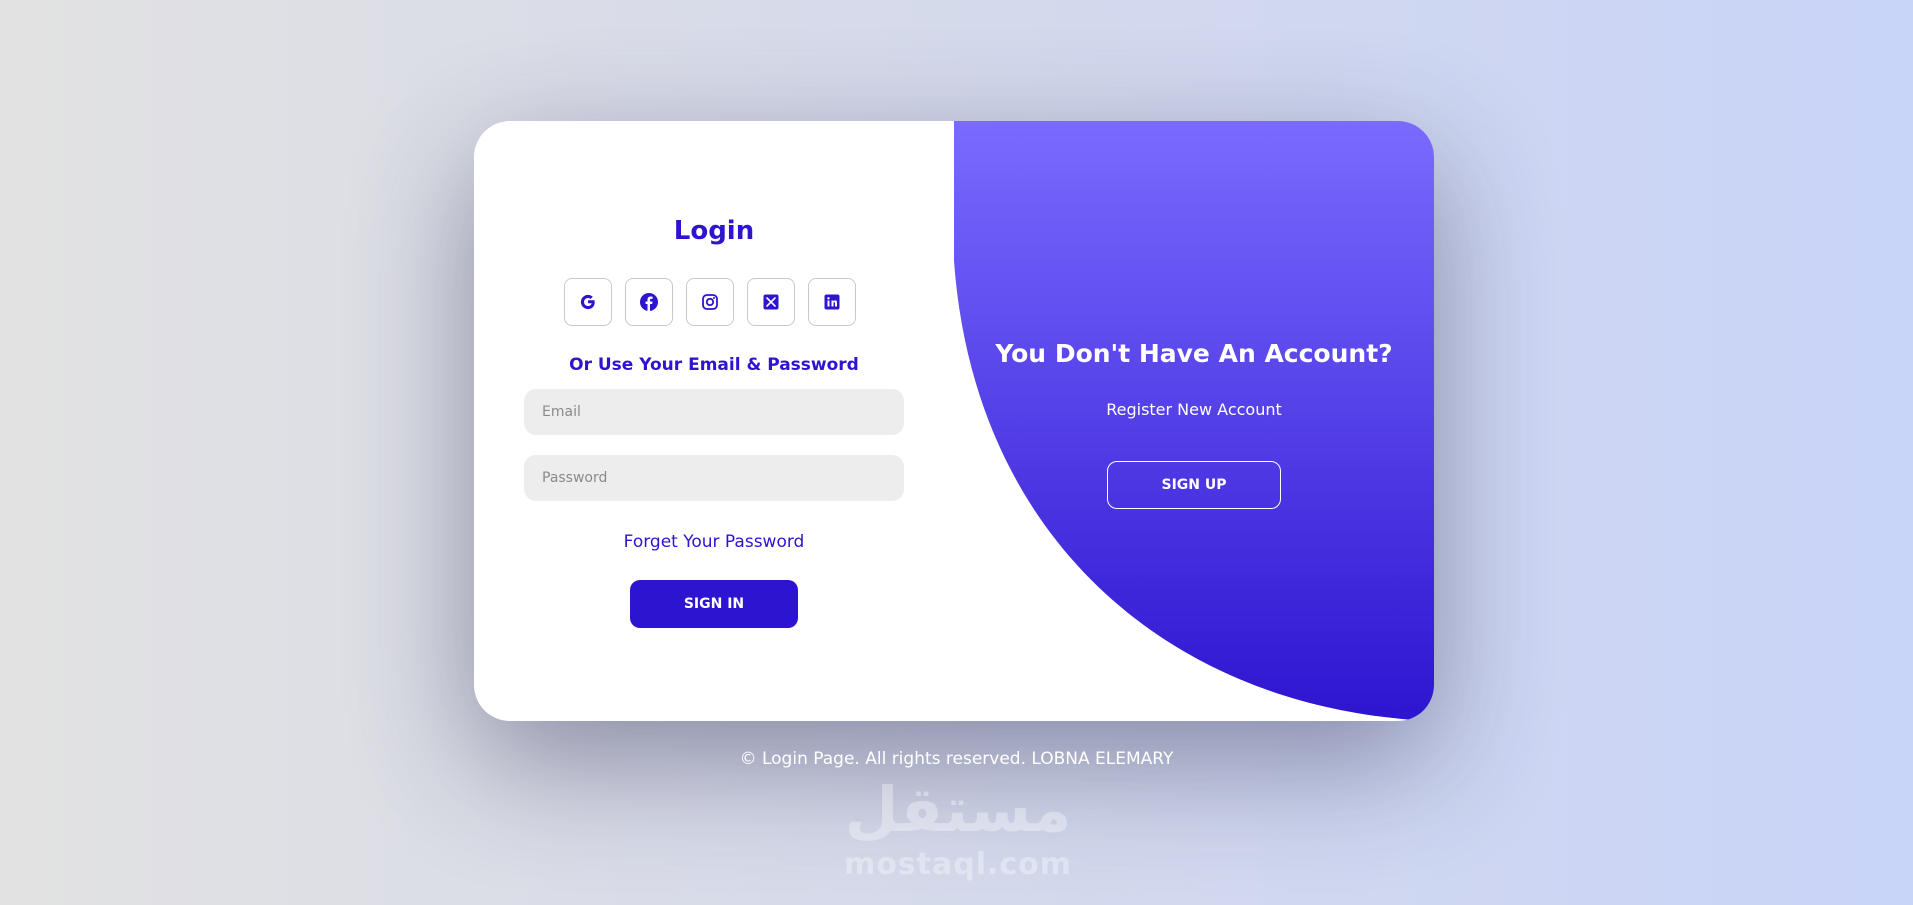 This screenshot has width=1913, height=905. What do you see at coordinates (714, 478) in the screenshot?
I see `password-input` at bounding box center [714, 478].